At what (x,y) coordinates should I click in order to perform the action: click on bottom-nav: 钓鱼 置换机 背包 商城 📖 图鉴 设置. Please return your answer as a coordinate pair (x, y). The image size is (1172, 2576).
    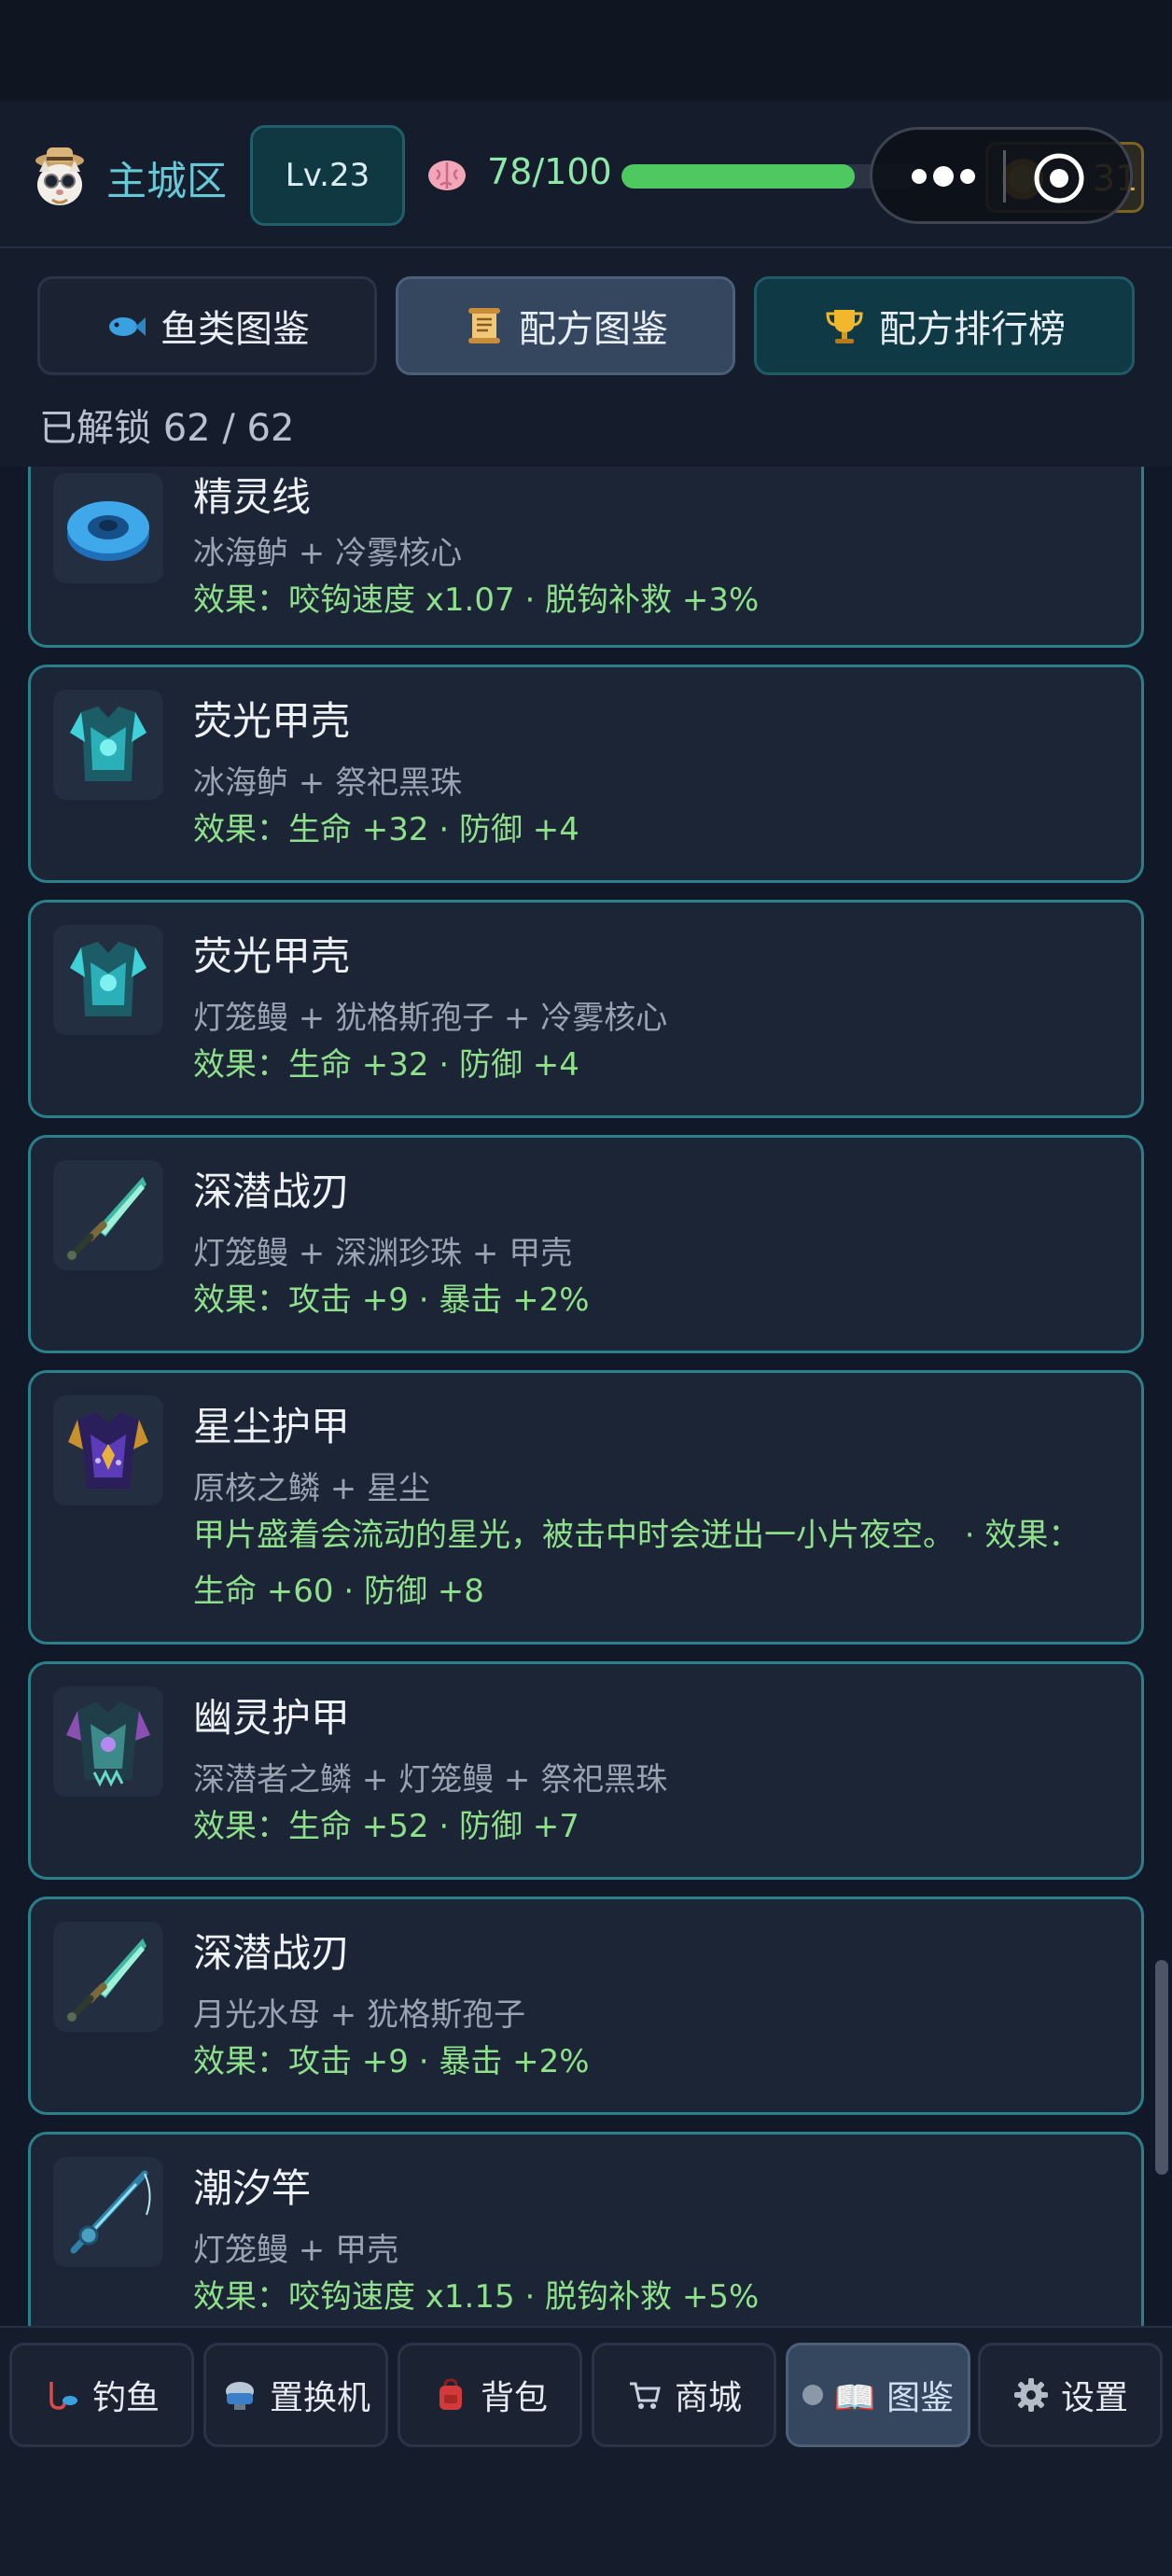
    Looking at the image, I should click on (586, 2451).